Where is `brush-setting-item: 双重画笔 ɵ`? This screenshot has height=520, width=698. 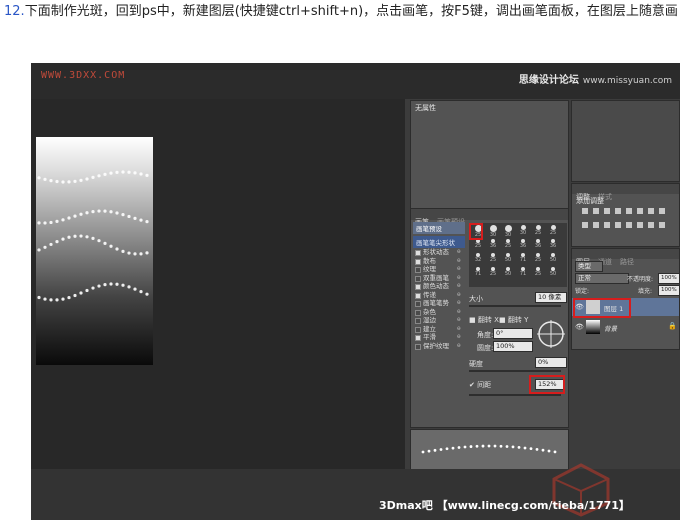
brush-setting-item: 双重画笔 ɵ is located at coordinates (439, 278).